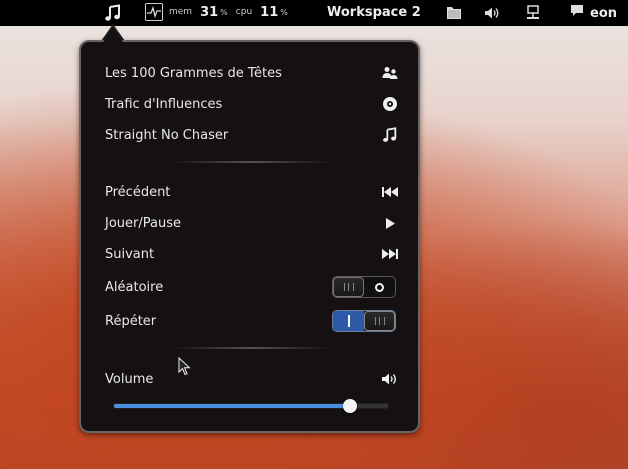 The width and height of the screenshot is (628, 469). I want to click on system-monitor-icon, so click(154, 12).